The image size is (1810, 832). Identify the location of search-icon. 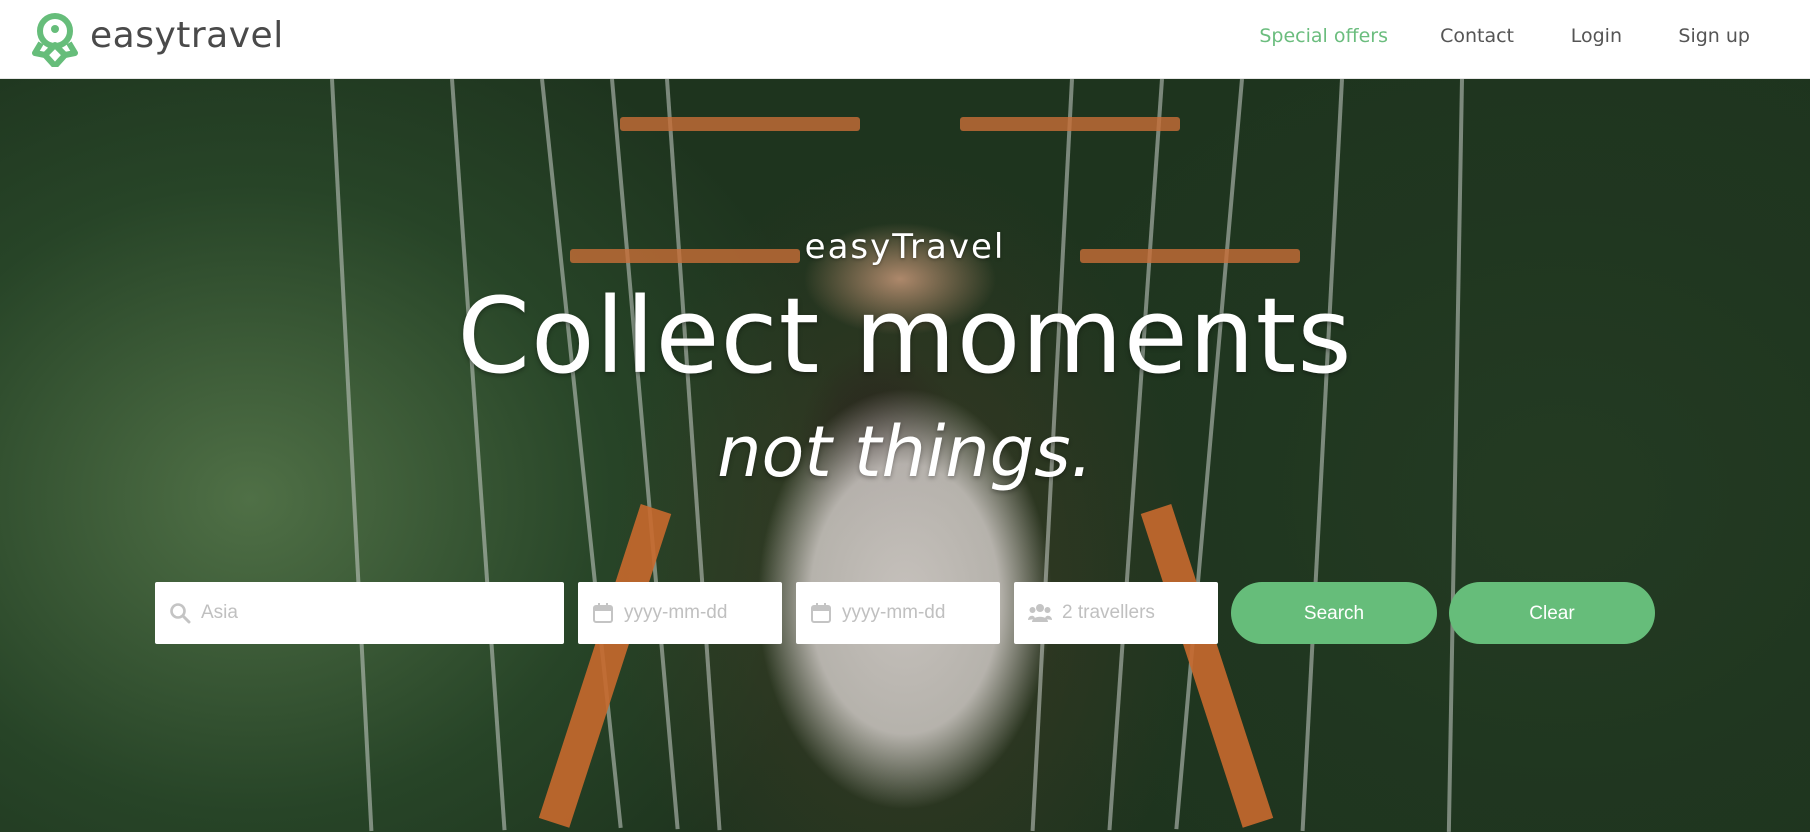
(180, 613).